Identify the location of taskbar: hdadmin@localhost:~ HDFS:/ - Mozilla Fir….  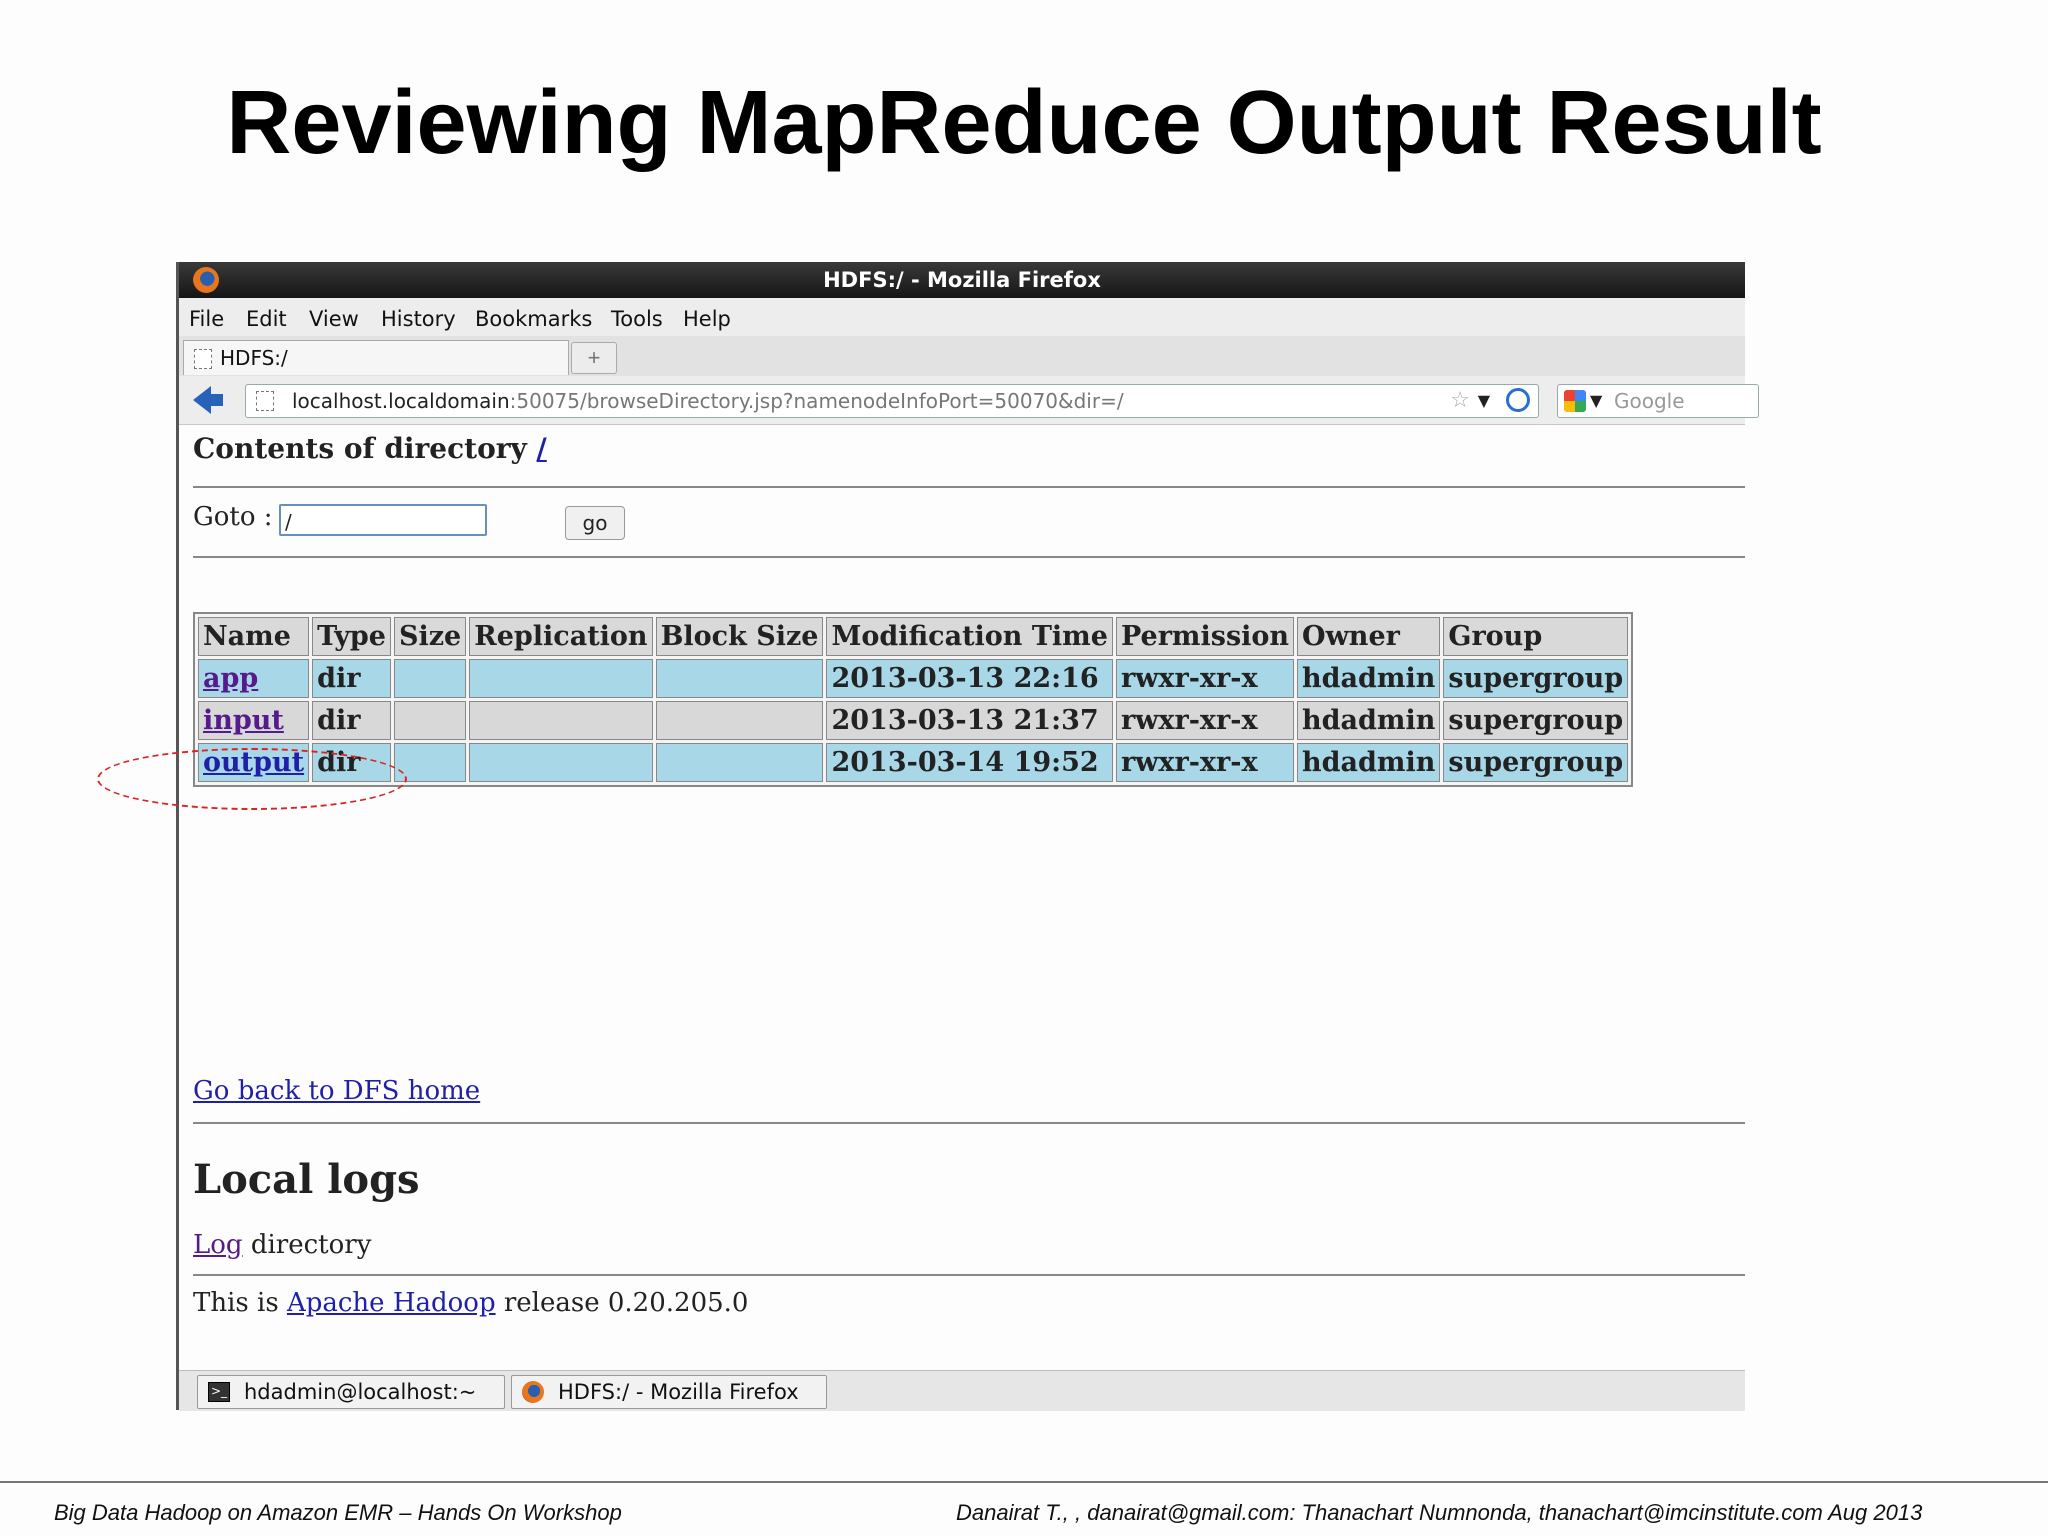
(962, 1390).